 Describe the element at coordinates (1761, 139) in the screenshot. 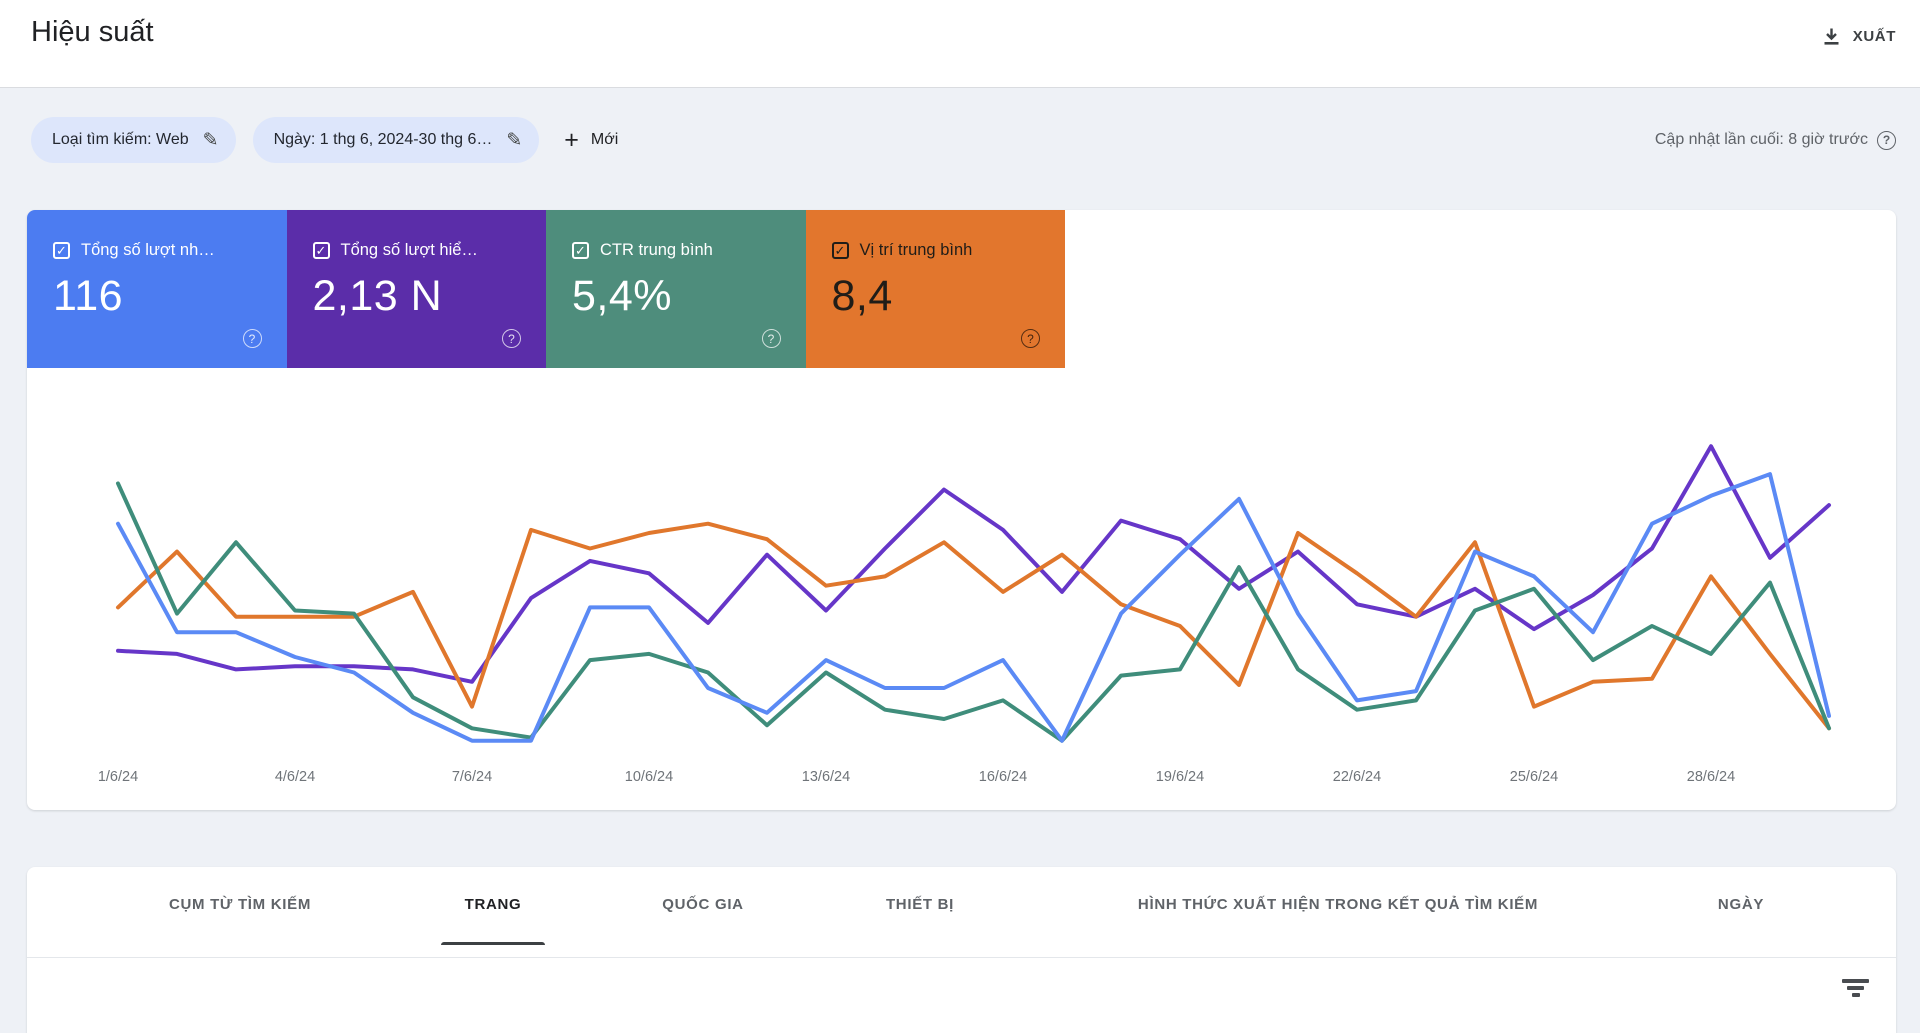

I see `last-updated-text: Cập nhật lần cuối: 8 giờ trước` at that location.